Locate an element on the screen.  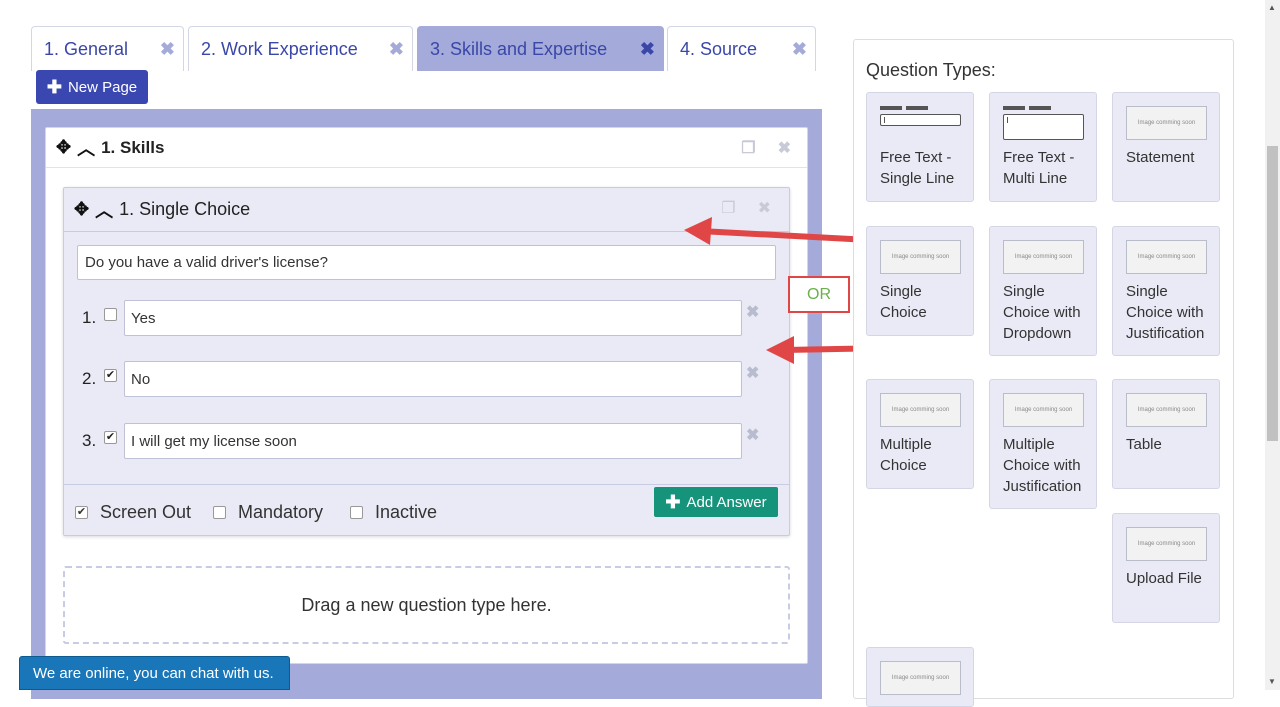
scroll-thumb is located at coordinates (1272, 293).